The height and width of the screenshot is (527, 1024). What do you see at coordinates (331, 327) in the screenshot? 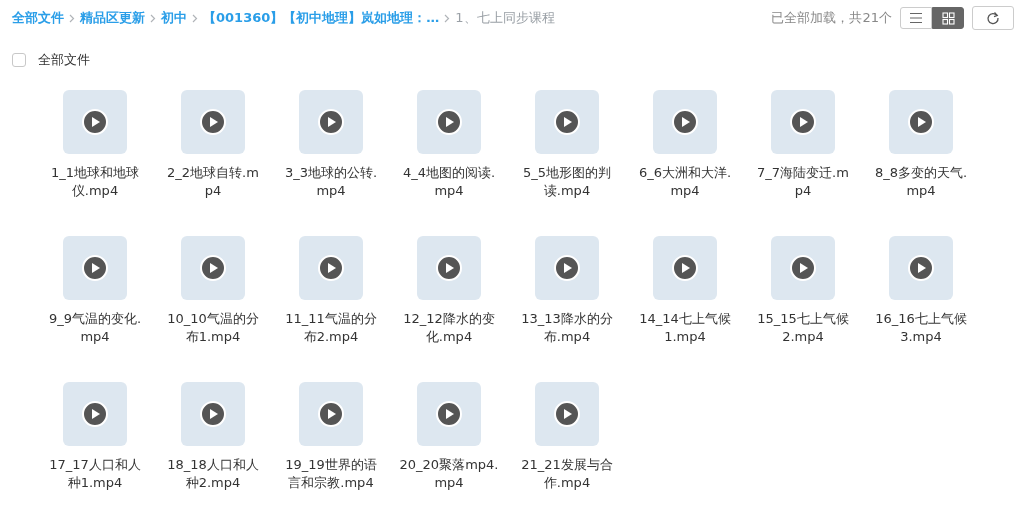
I see `file-name: 11_11气温的分布2.mp4` at bounding box center [331, 327].